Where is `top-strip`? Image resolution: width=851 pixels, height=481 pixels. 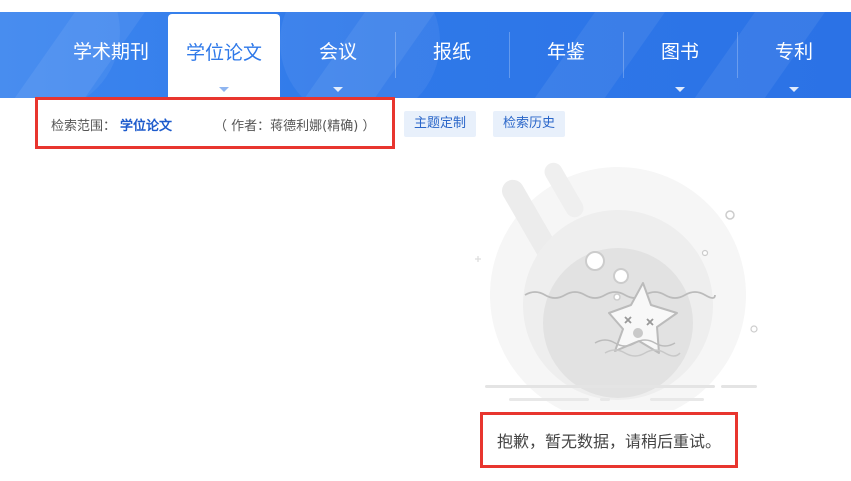 top-strip is located at coordinates (425, 6).